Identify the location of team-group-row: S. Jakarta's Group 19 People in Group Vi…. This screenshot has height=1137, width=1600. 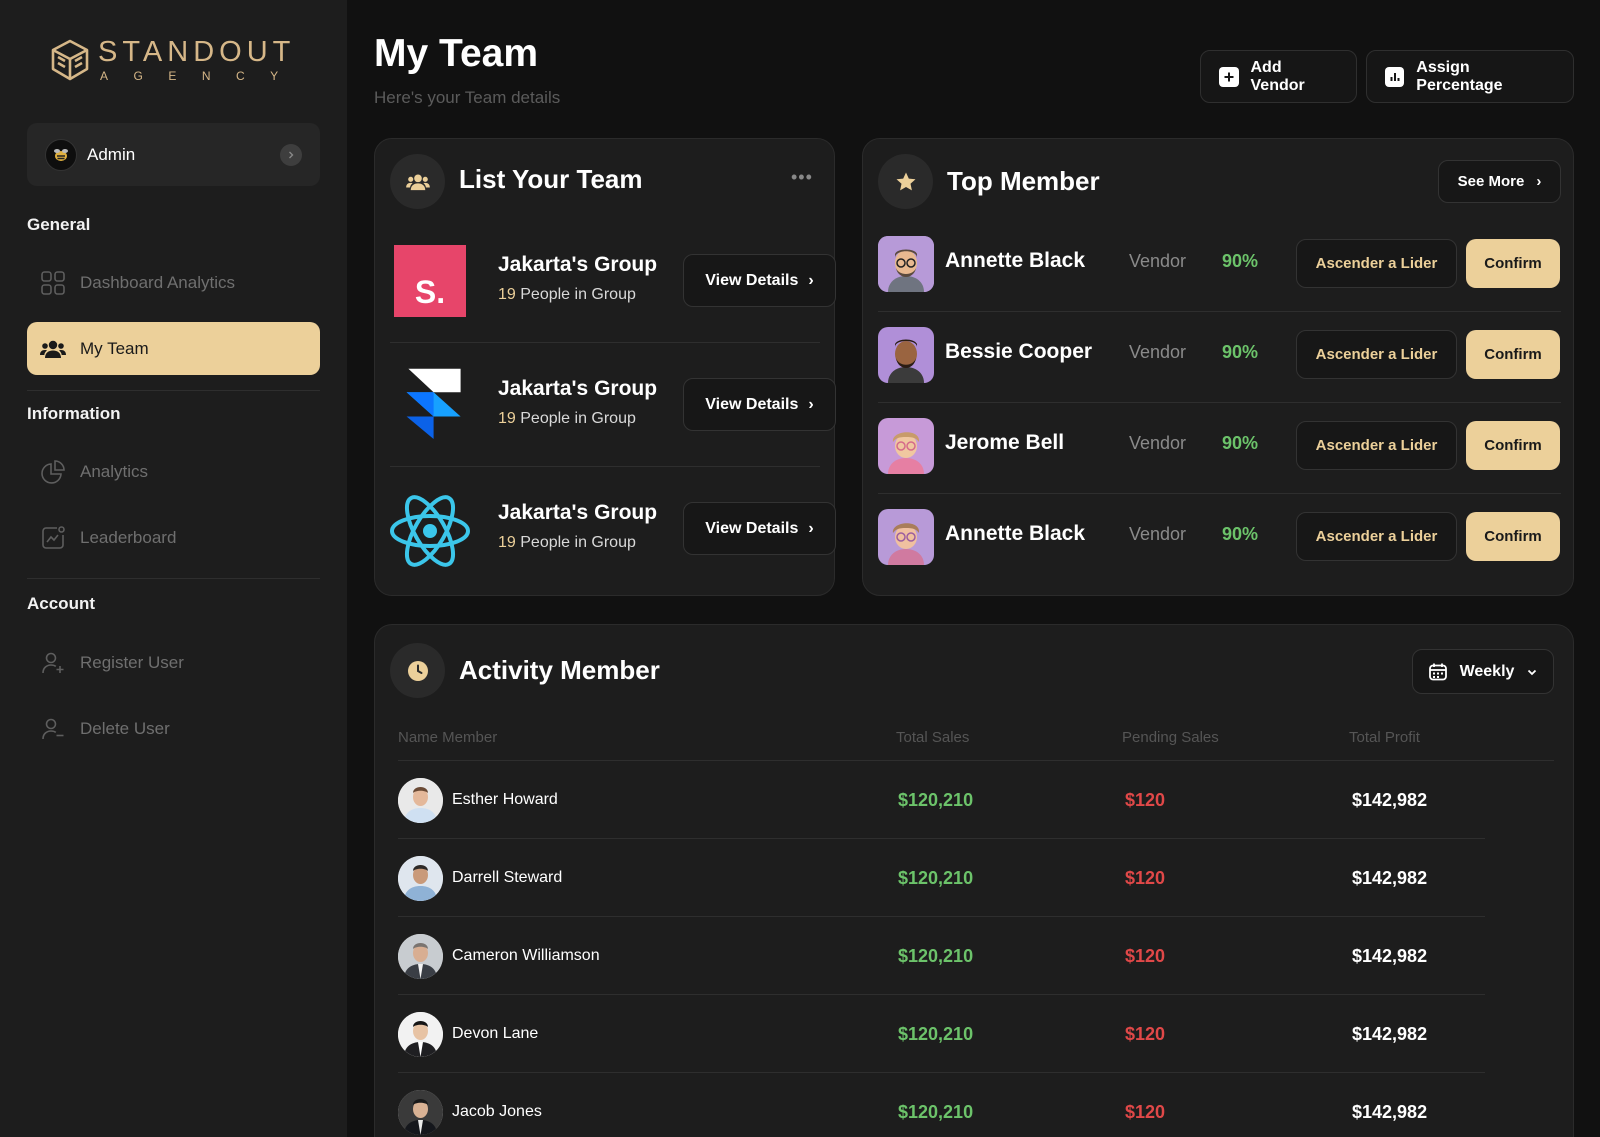
(613, 281).